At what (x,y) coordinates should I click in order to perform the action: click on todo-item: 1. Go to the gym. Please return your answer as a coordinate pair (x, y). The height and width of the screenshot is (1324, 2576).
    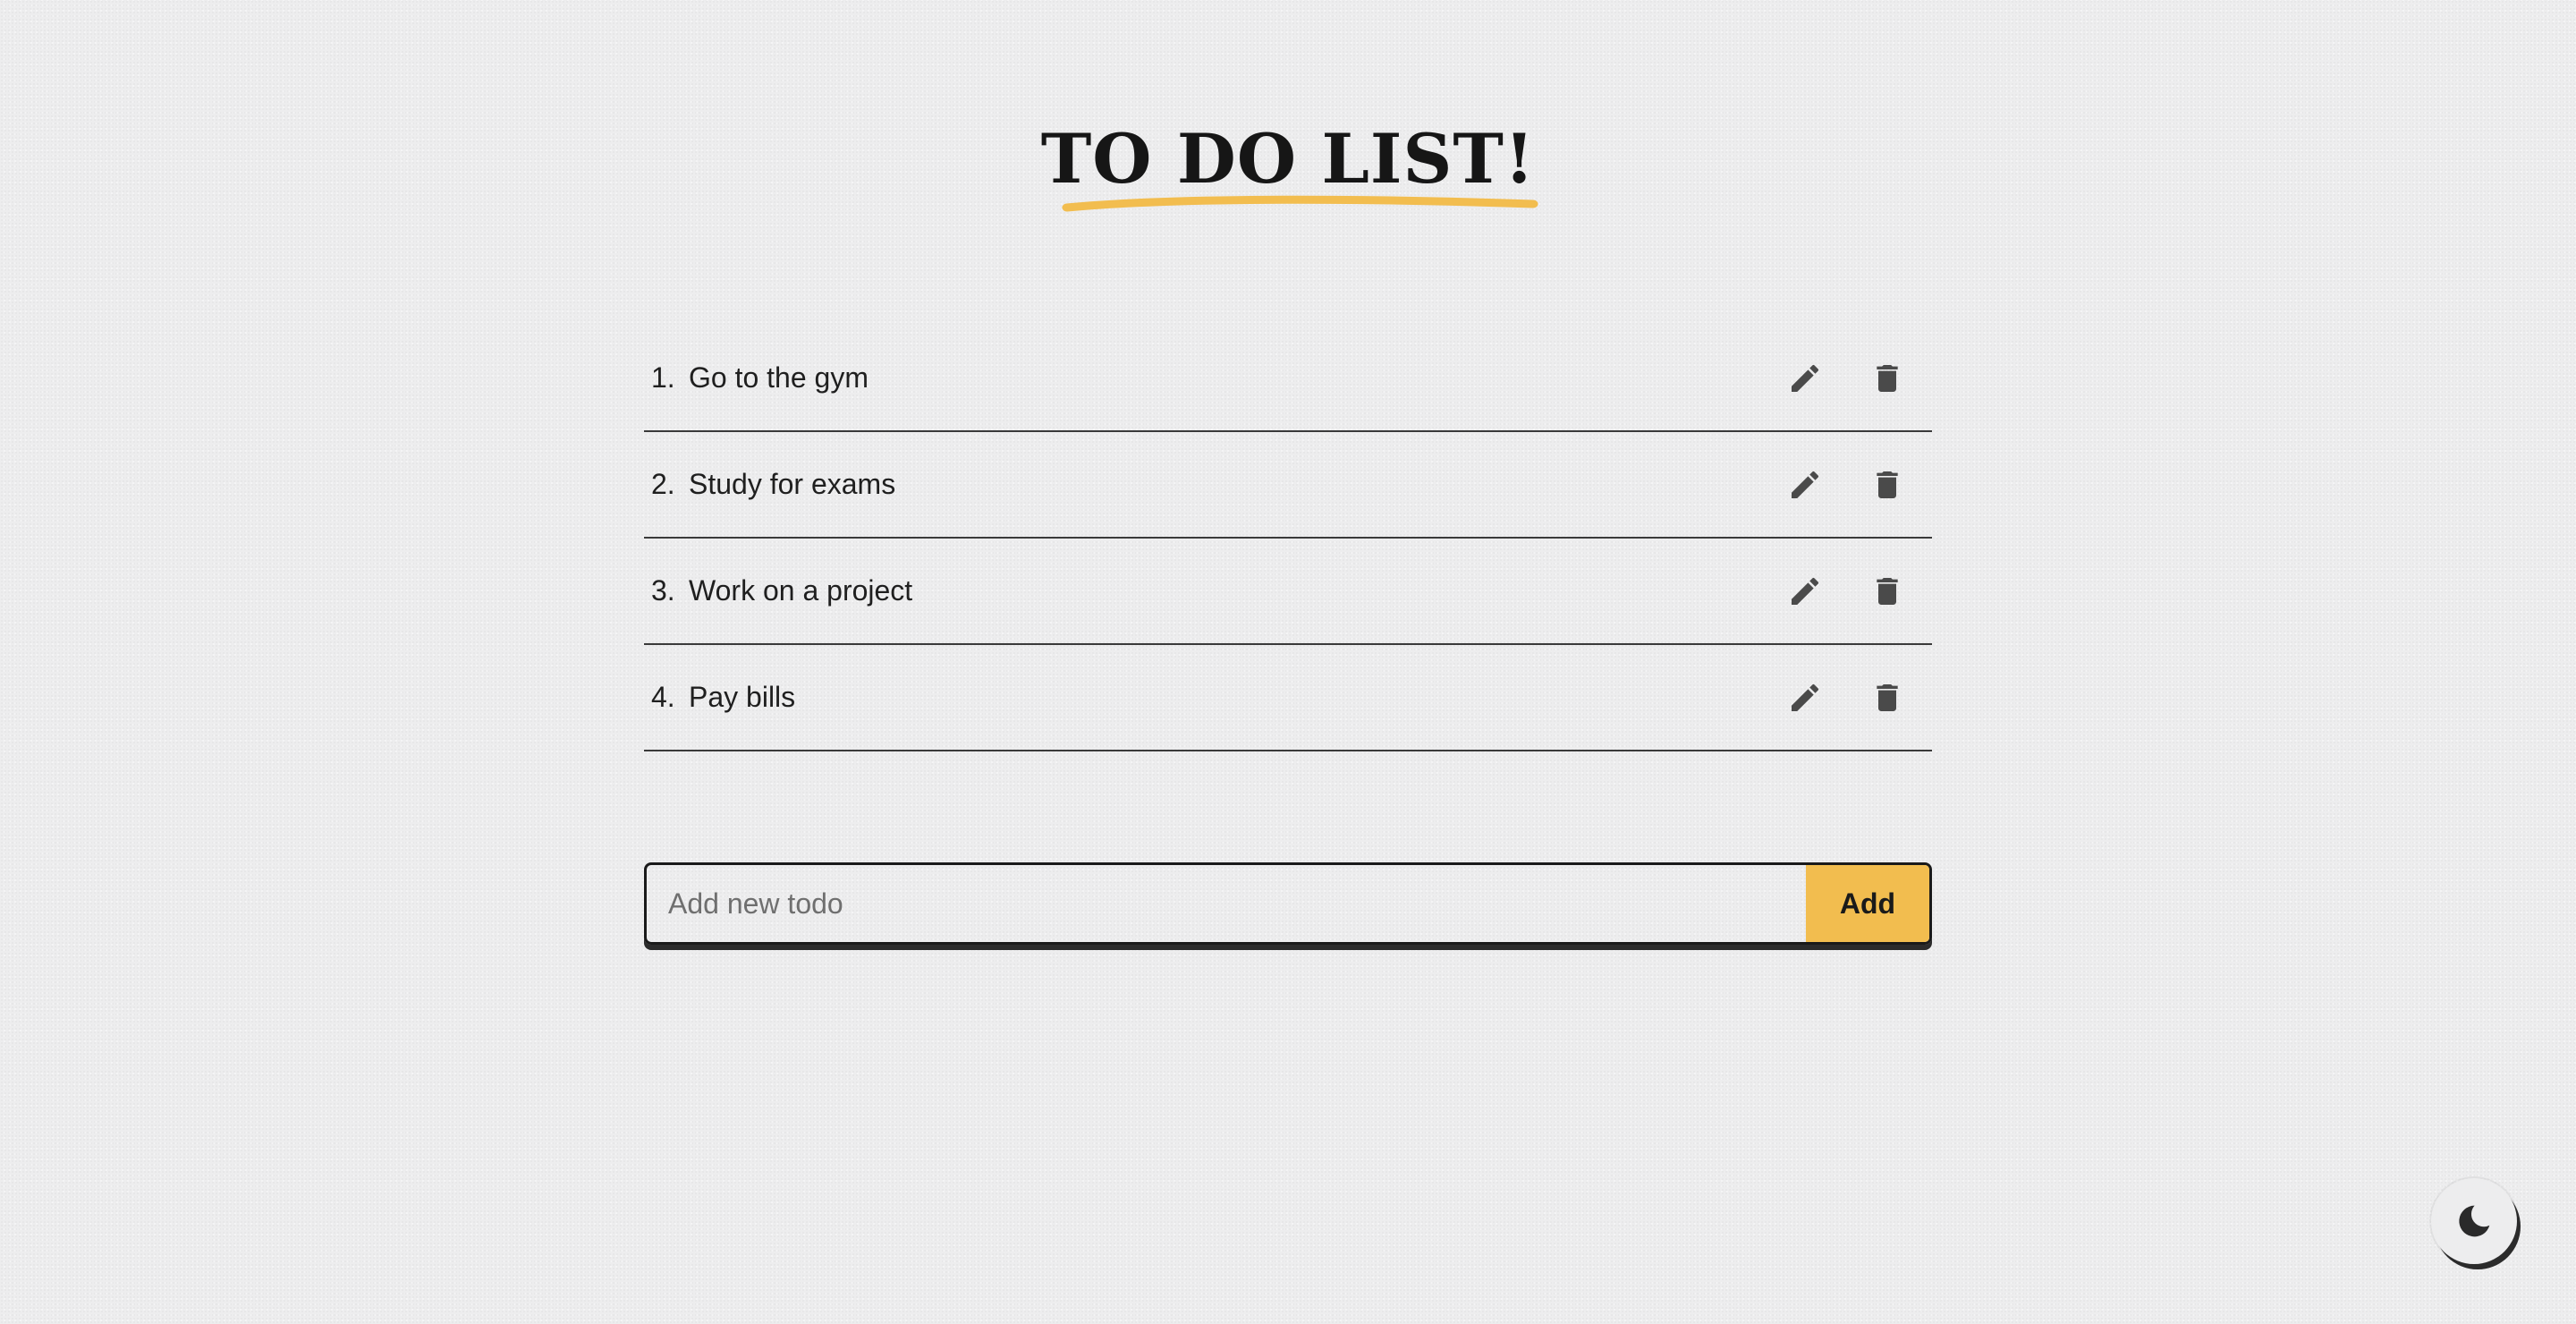
    Looking at the image, I should click on (1288, 379).